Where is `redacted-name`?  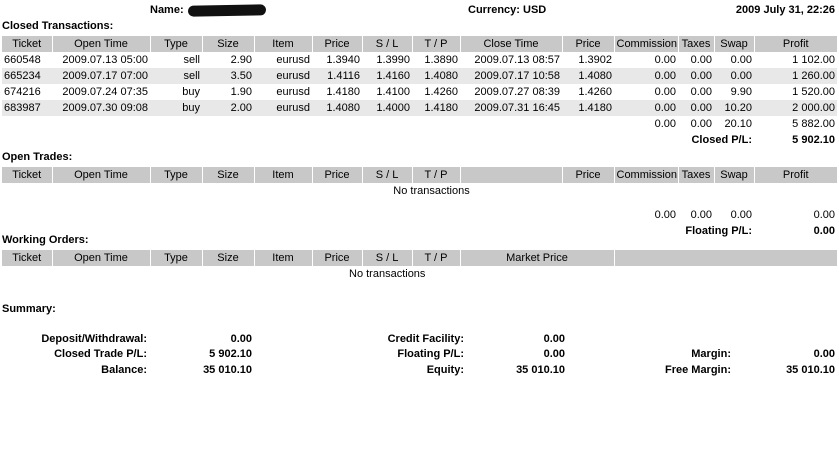 redacted-name is located at coordinates (226, 10).